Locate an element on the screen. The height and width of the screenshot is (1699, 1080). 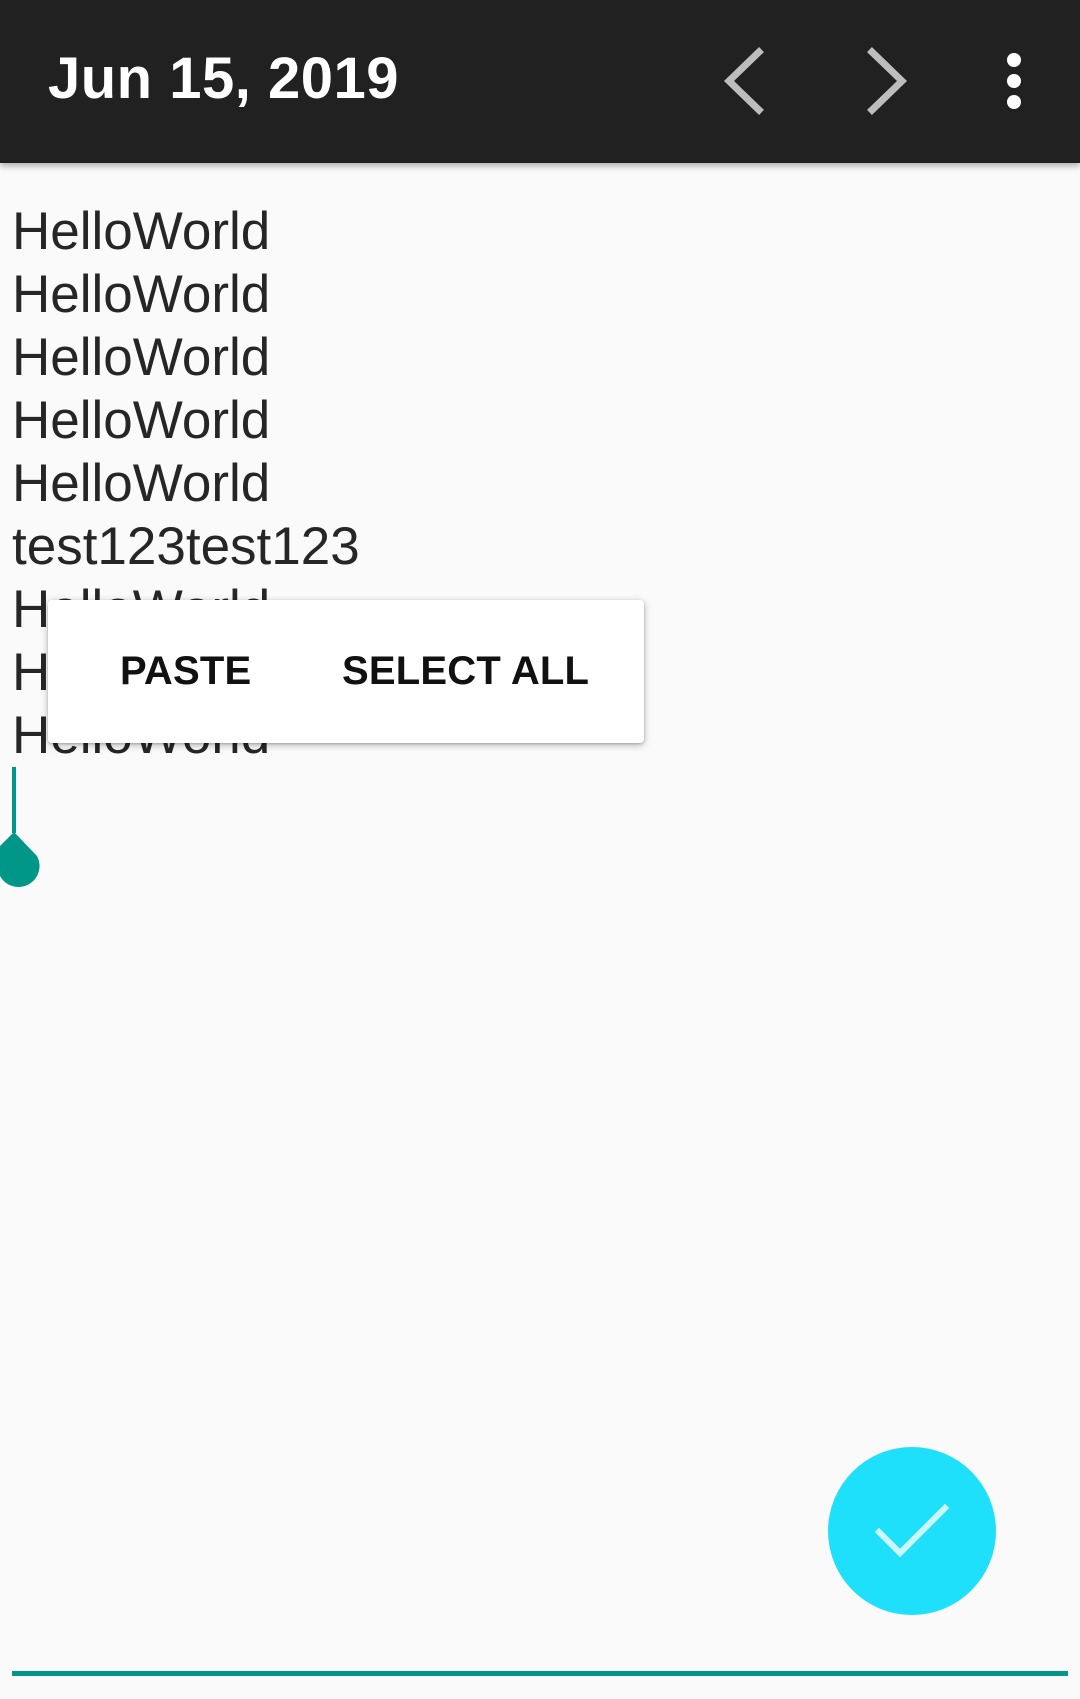
text-context-menu: PASTE SELECT ALL is located at coordinates (346, 671).